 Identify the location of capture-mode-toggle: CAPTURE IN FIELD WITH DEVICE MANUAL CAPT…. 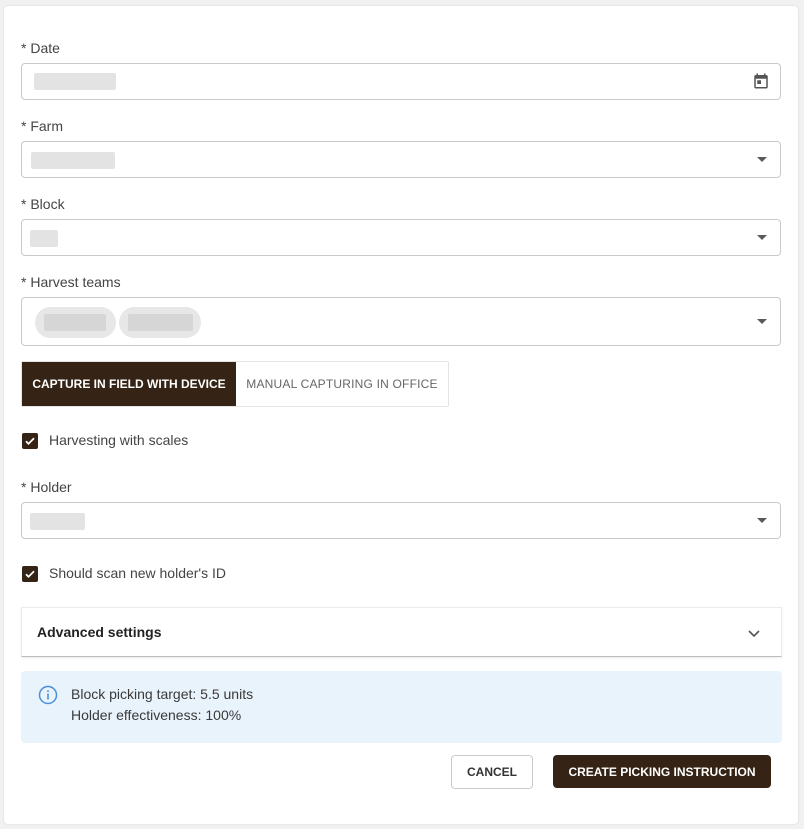
(235, 384).